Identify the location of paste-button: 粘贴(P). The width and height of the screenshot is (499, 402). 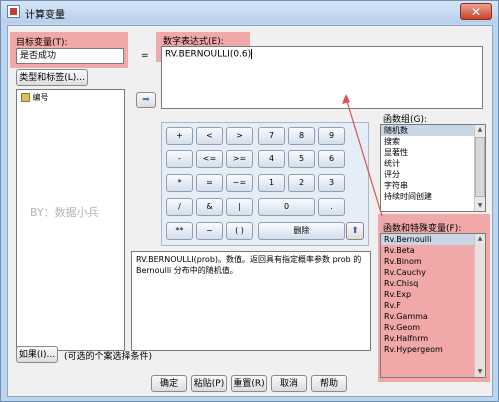
(209, 383).